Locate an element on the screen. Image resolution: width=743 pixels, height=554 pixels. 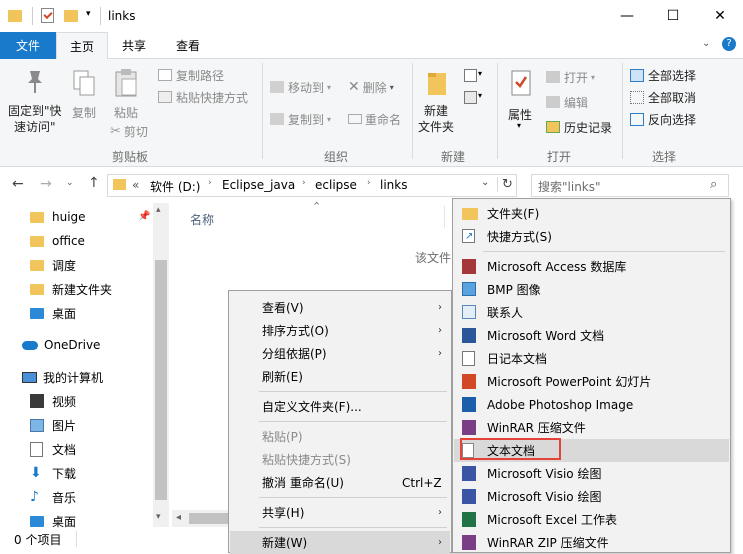
menu-item-refresh: 刷新(E) is located at coordinates (340, 376).